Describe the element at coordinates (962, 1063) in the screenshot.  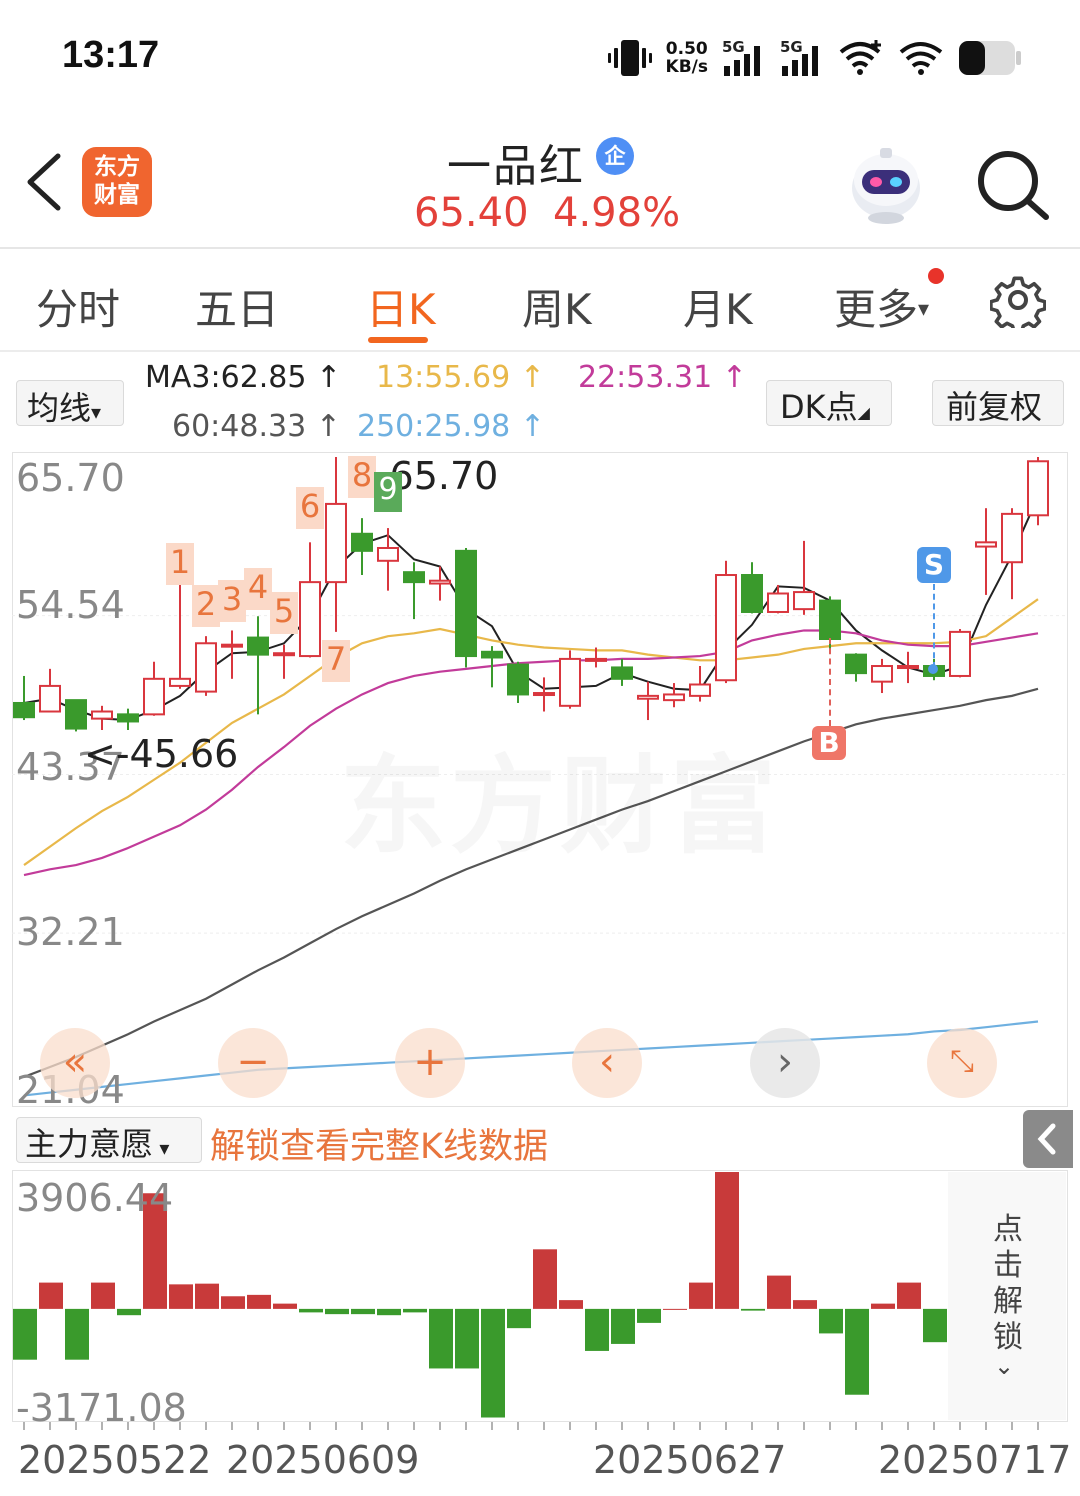
I see `fullscreen-icon: ⤡` at that location.